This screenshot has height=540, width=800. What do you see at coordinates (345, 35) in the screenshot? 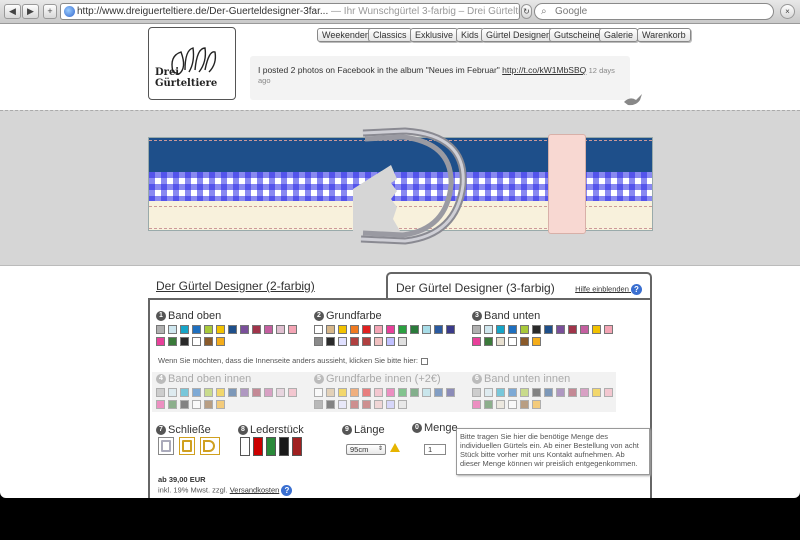
I see `nav-weekender: Weekender` at bounding box center [345, 35].